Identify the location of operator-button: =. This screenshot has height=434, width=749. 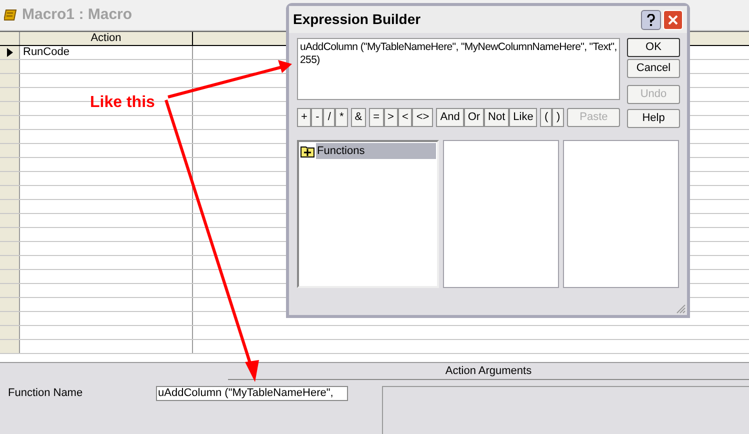
(376, 117).